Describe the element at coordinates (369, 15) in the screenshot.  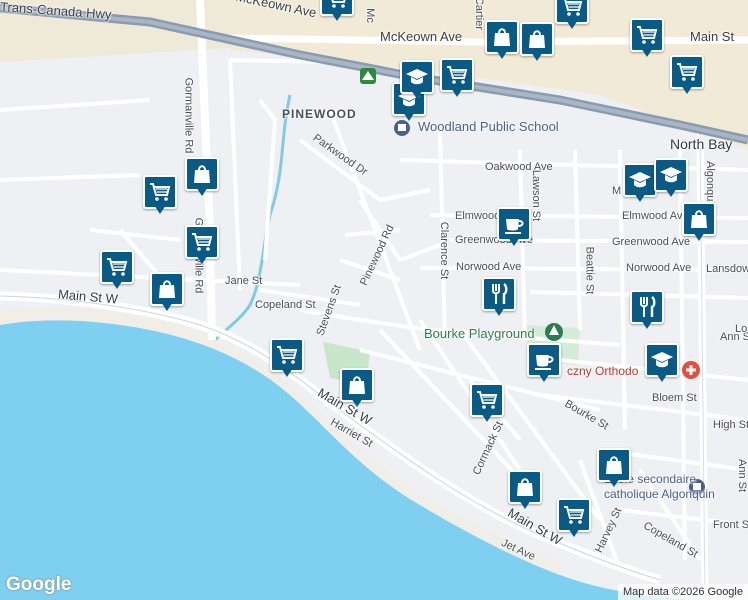
I see `road-label-mc: Mc` at that location.